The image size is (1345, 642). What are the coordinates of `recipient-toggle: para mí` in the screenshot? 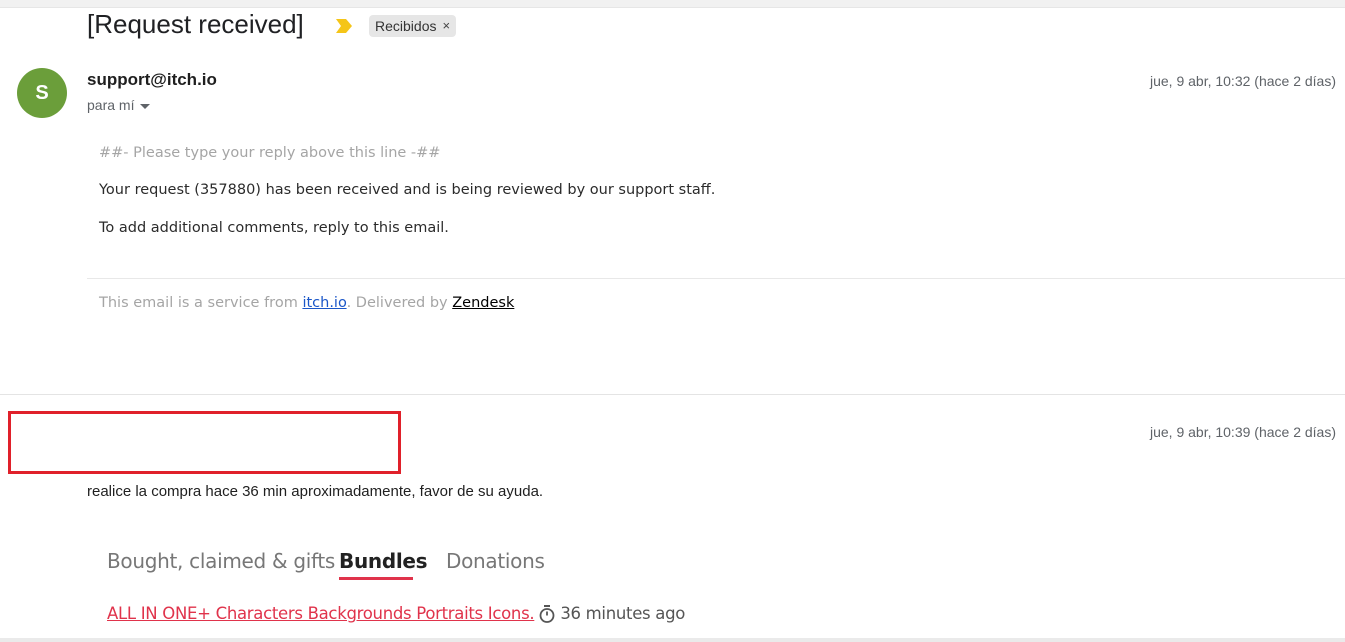 It's located at (119, 105).